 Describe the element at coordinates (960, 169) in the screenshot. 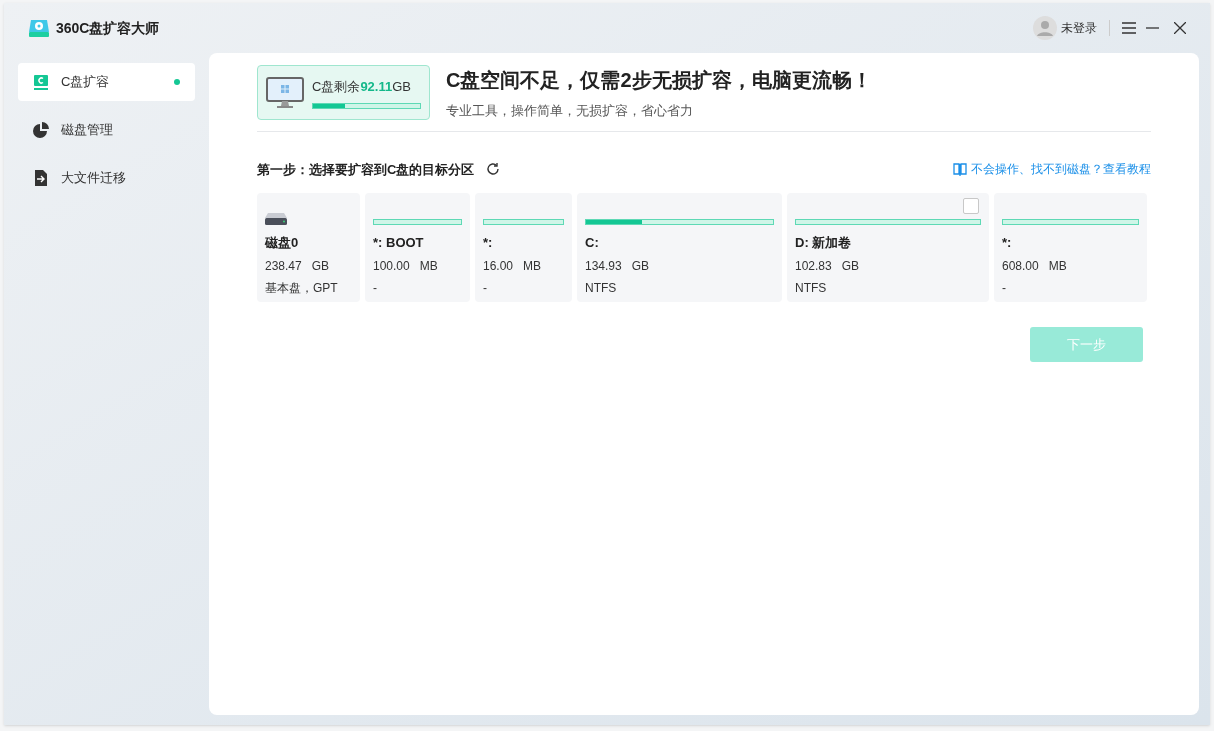

I see `book-icon` at that location.